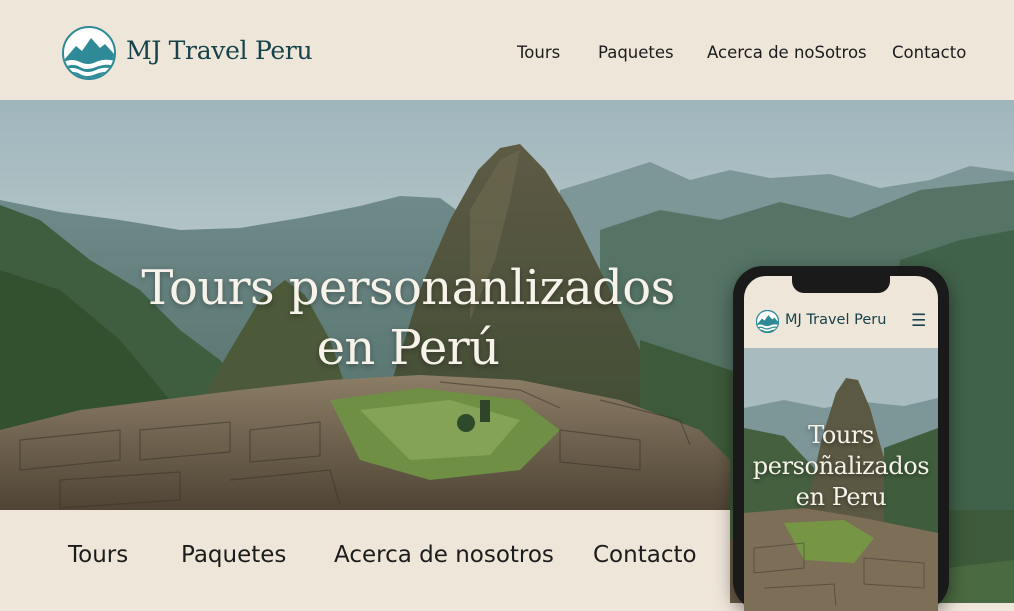 The image size is (1014, 611). I want to click on bottom-nav-about: Acerca de nosotros, so click(444, 555).